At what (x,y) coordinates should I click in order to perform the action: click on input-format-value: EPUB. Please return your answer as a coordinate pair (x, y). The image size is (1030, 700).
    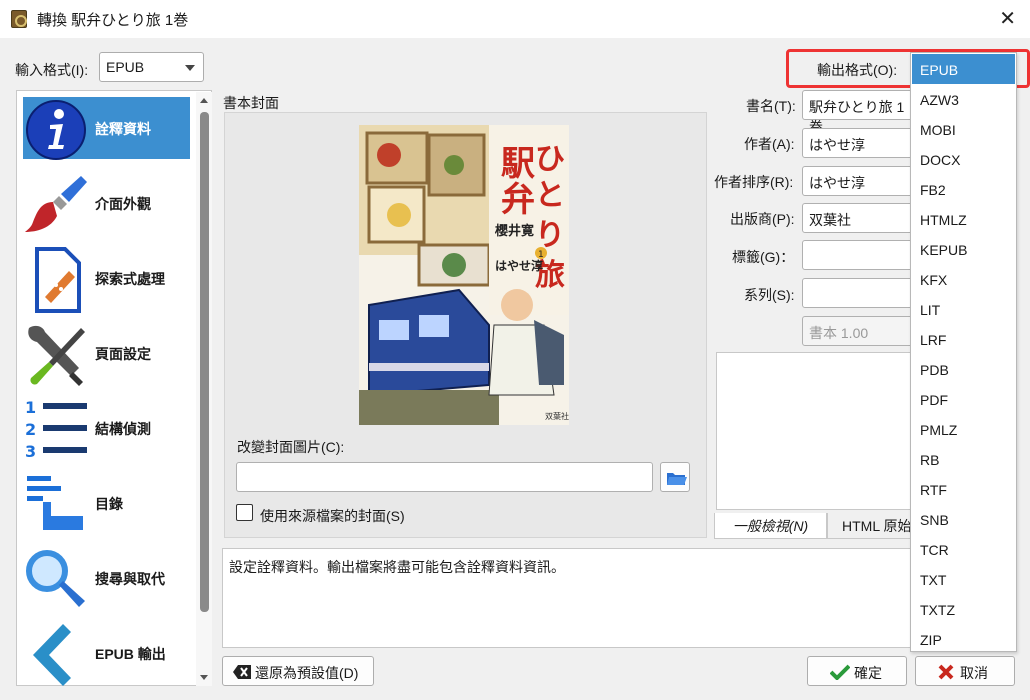
    Looking at the image, I should click on (125, 67).